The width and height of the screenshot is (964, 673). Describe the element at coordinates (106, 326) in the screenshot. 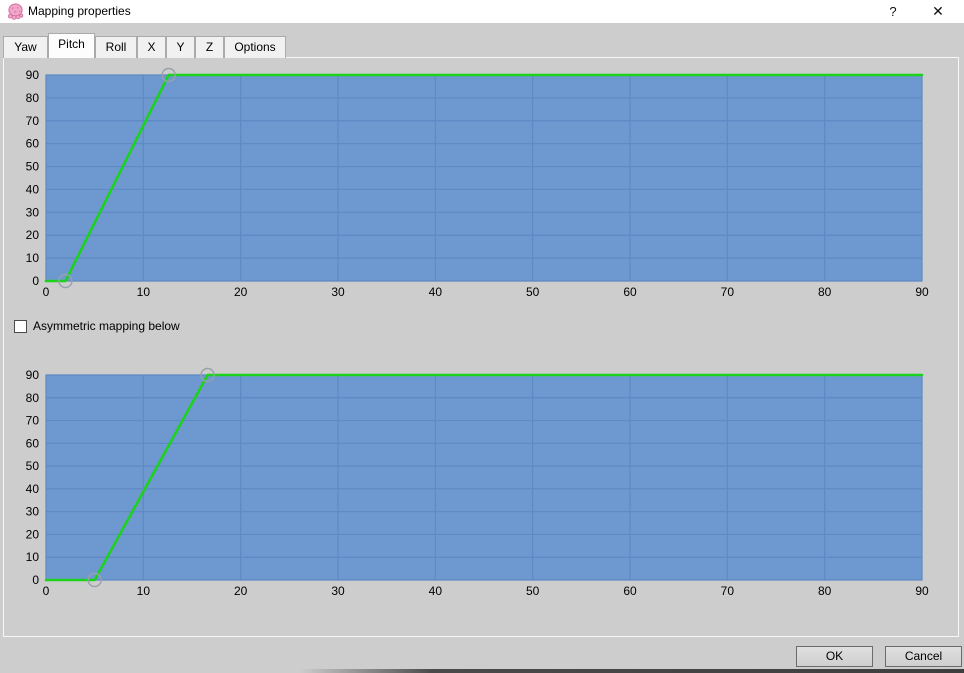

I see `asymmetric-mapping-label: Asymmetric mapping below` at that location.